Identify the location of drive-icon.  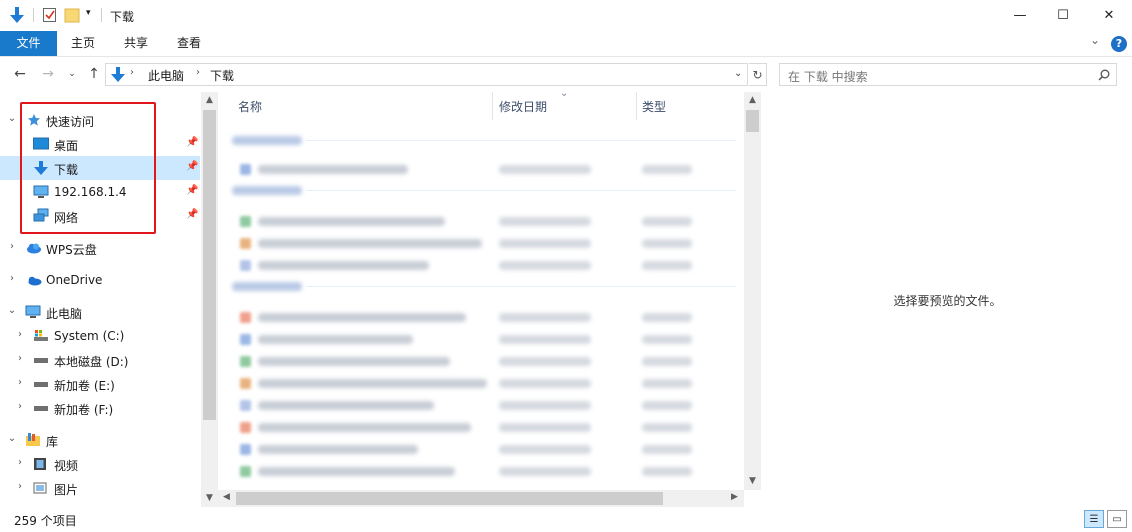
(41, 360).